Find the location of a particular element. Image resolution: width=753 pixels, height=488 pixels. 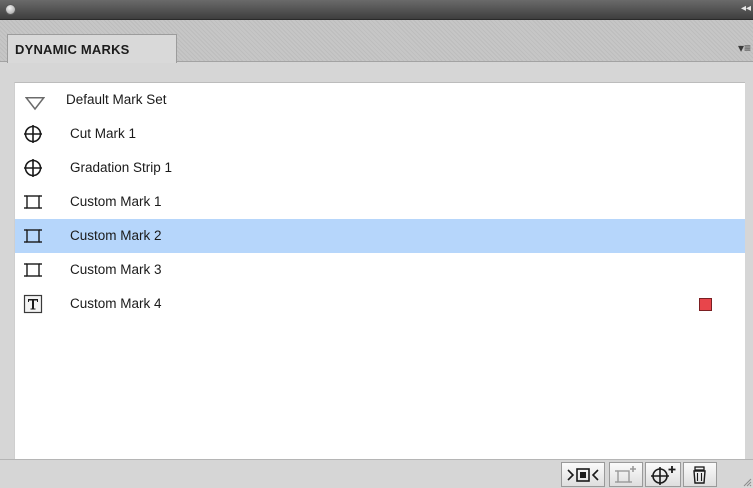

color-swatch is located at coordinates (705, 304).